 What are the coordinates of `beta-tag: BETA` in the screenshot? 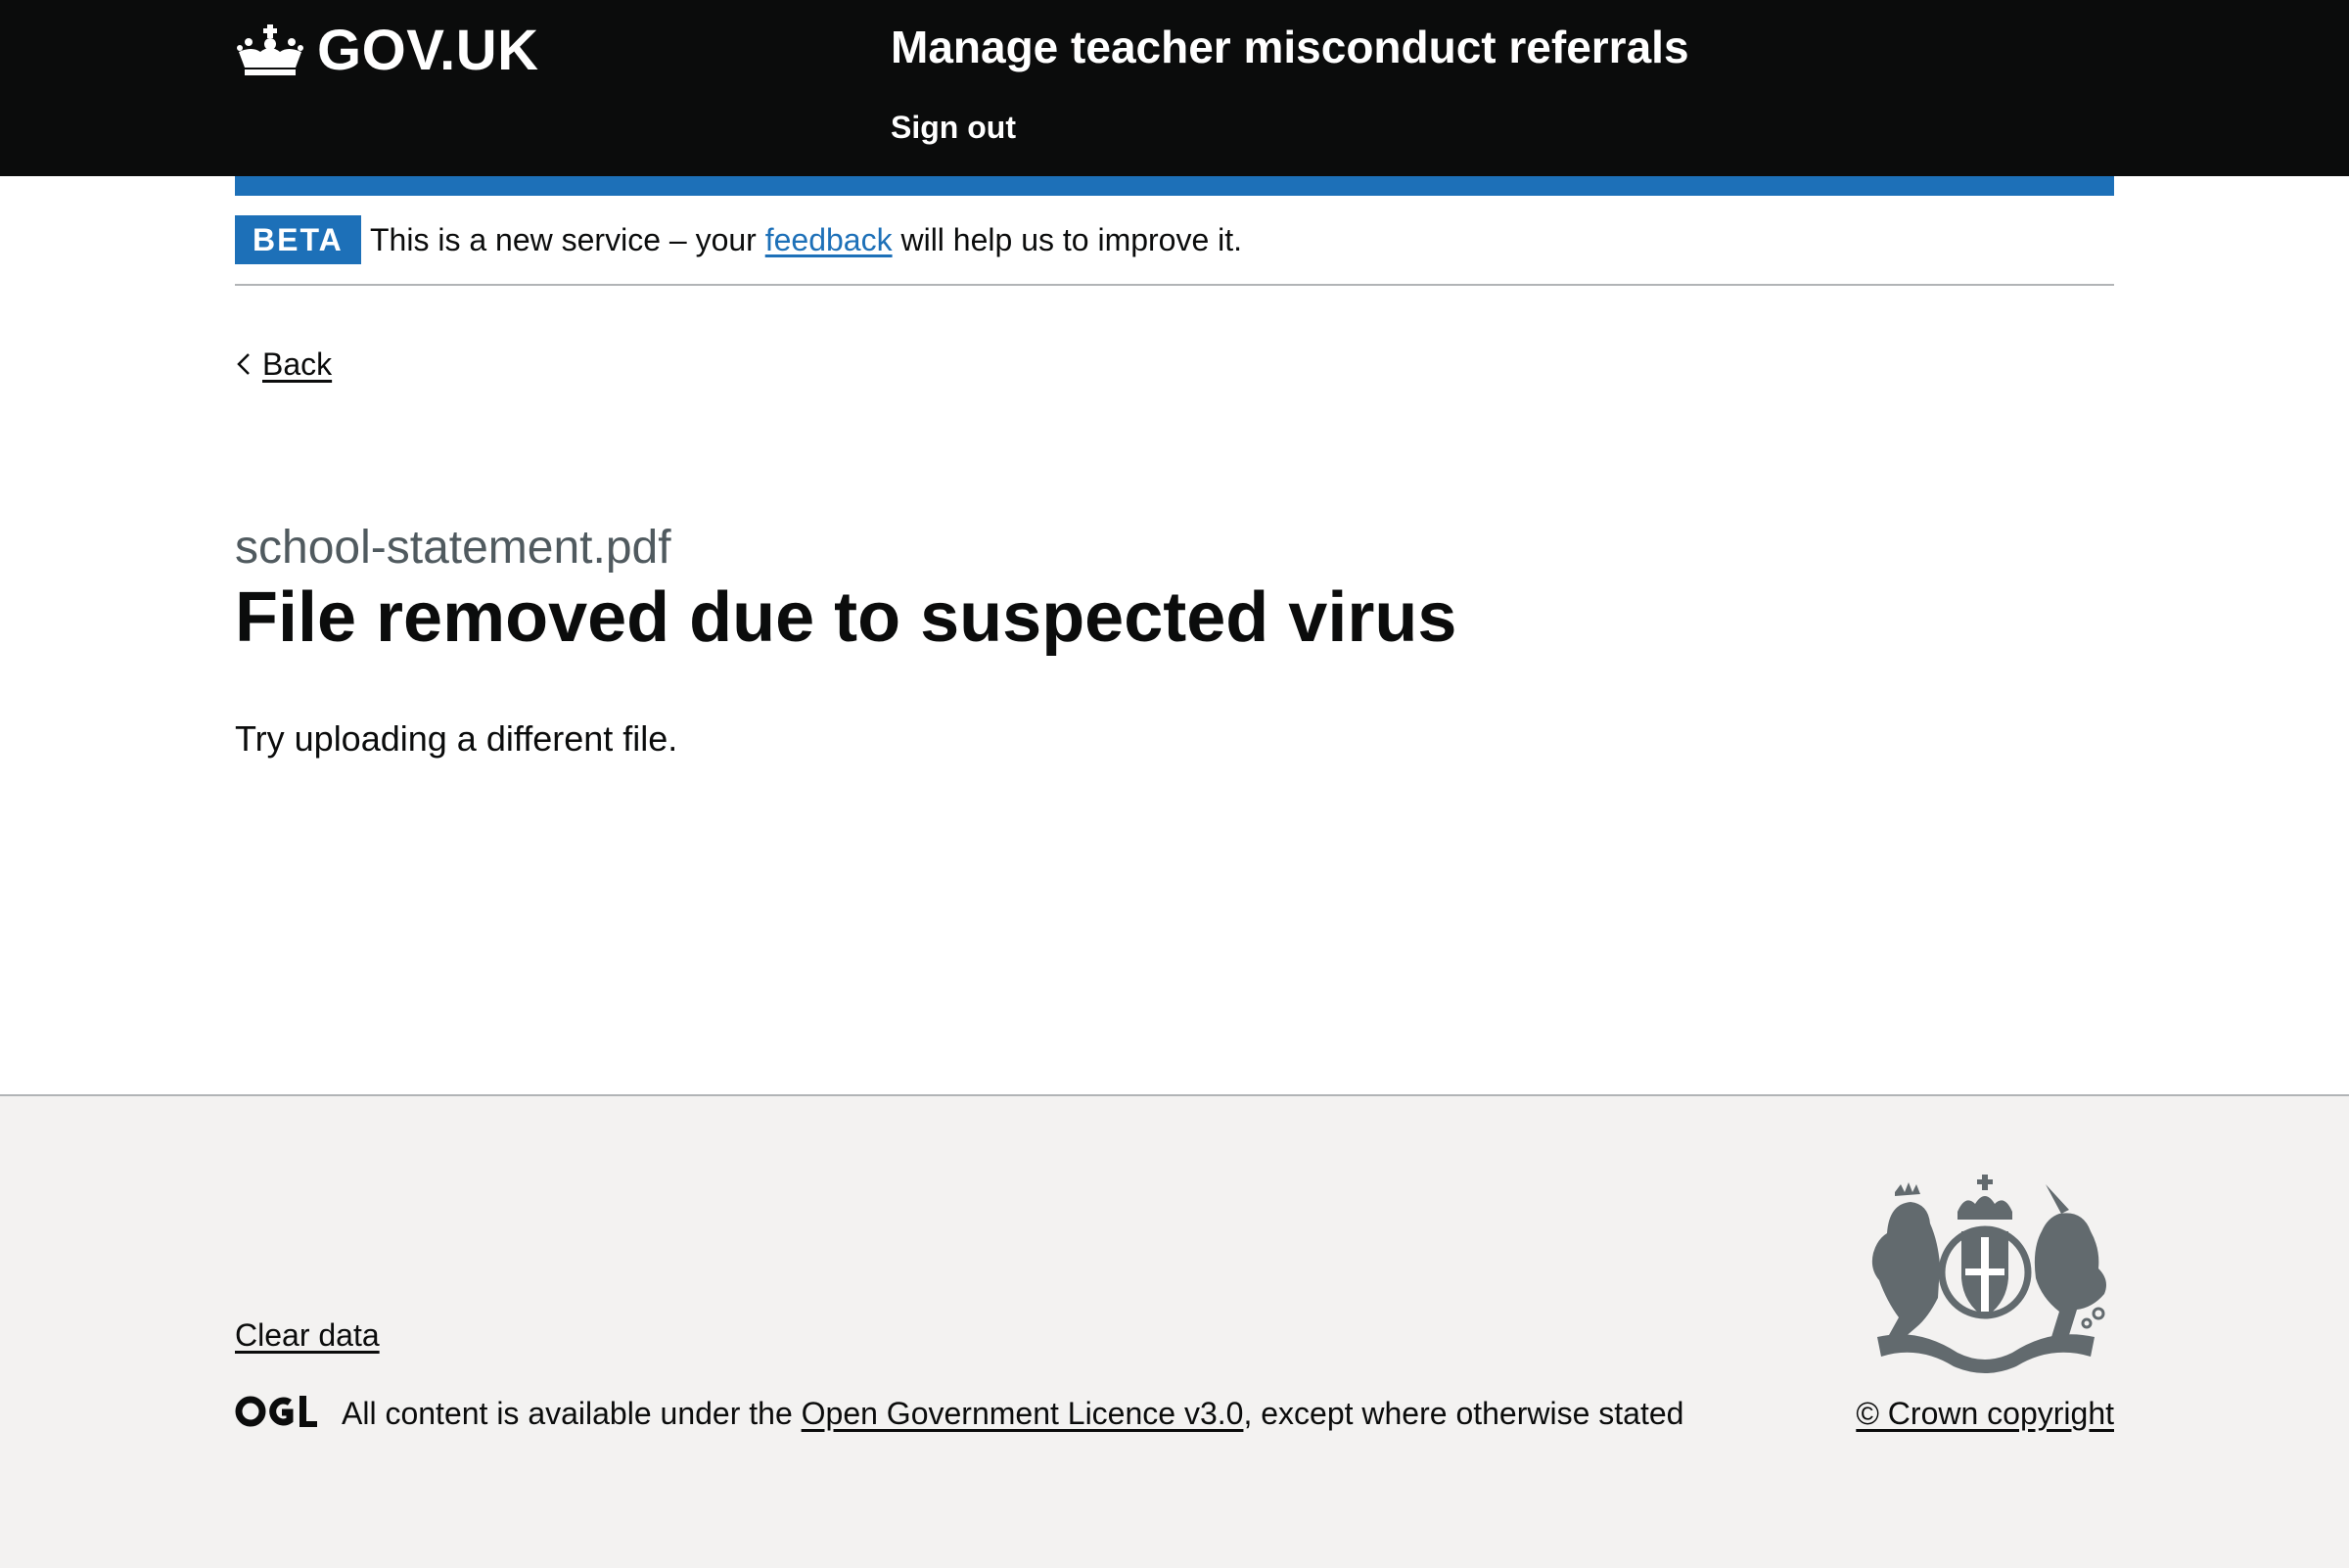 It's located at (298, 239).